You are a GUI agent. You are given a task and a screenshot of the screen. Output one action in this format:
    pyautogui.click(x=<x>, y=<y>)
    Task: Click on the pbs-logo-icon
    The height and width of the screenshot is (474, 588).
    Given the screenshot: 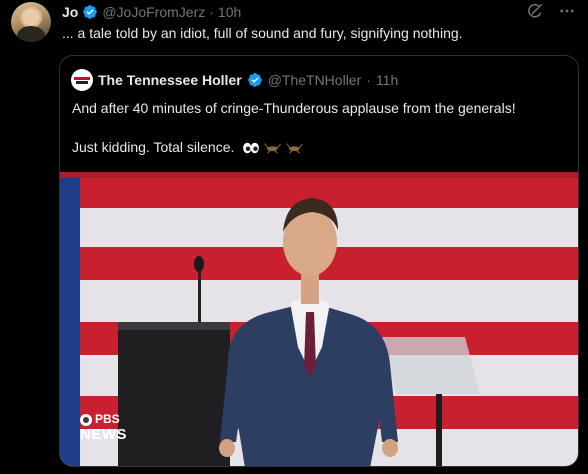 What is the action you would take?
    pyautogui.click(x=86, y=419)
    